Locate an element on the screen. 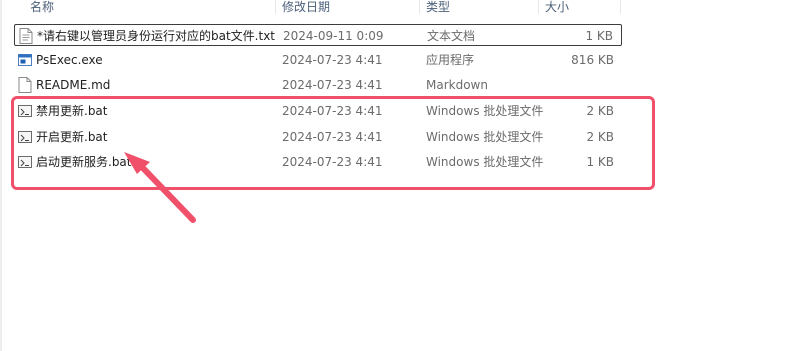 This screenshot has width=800, height=351. file-size: 816 KB is located at coordinates (592, 60).